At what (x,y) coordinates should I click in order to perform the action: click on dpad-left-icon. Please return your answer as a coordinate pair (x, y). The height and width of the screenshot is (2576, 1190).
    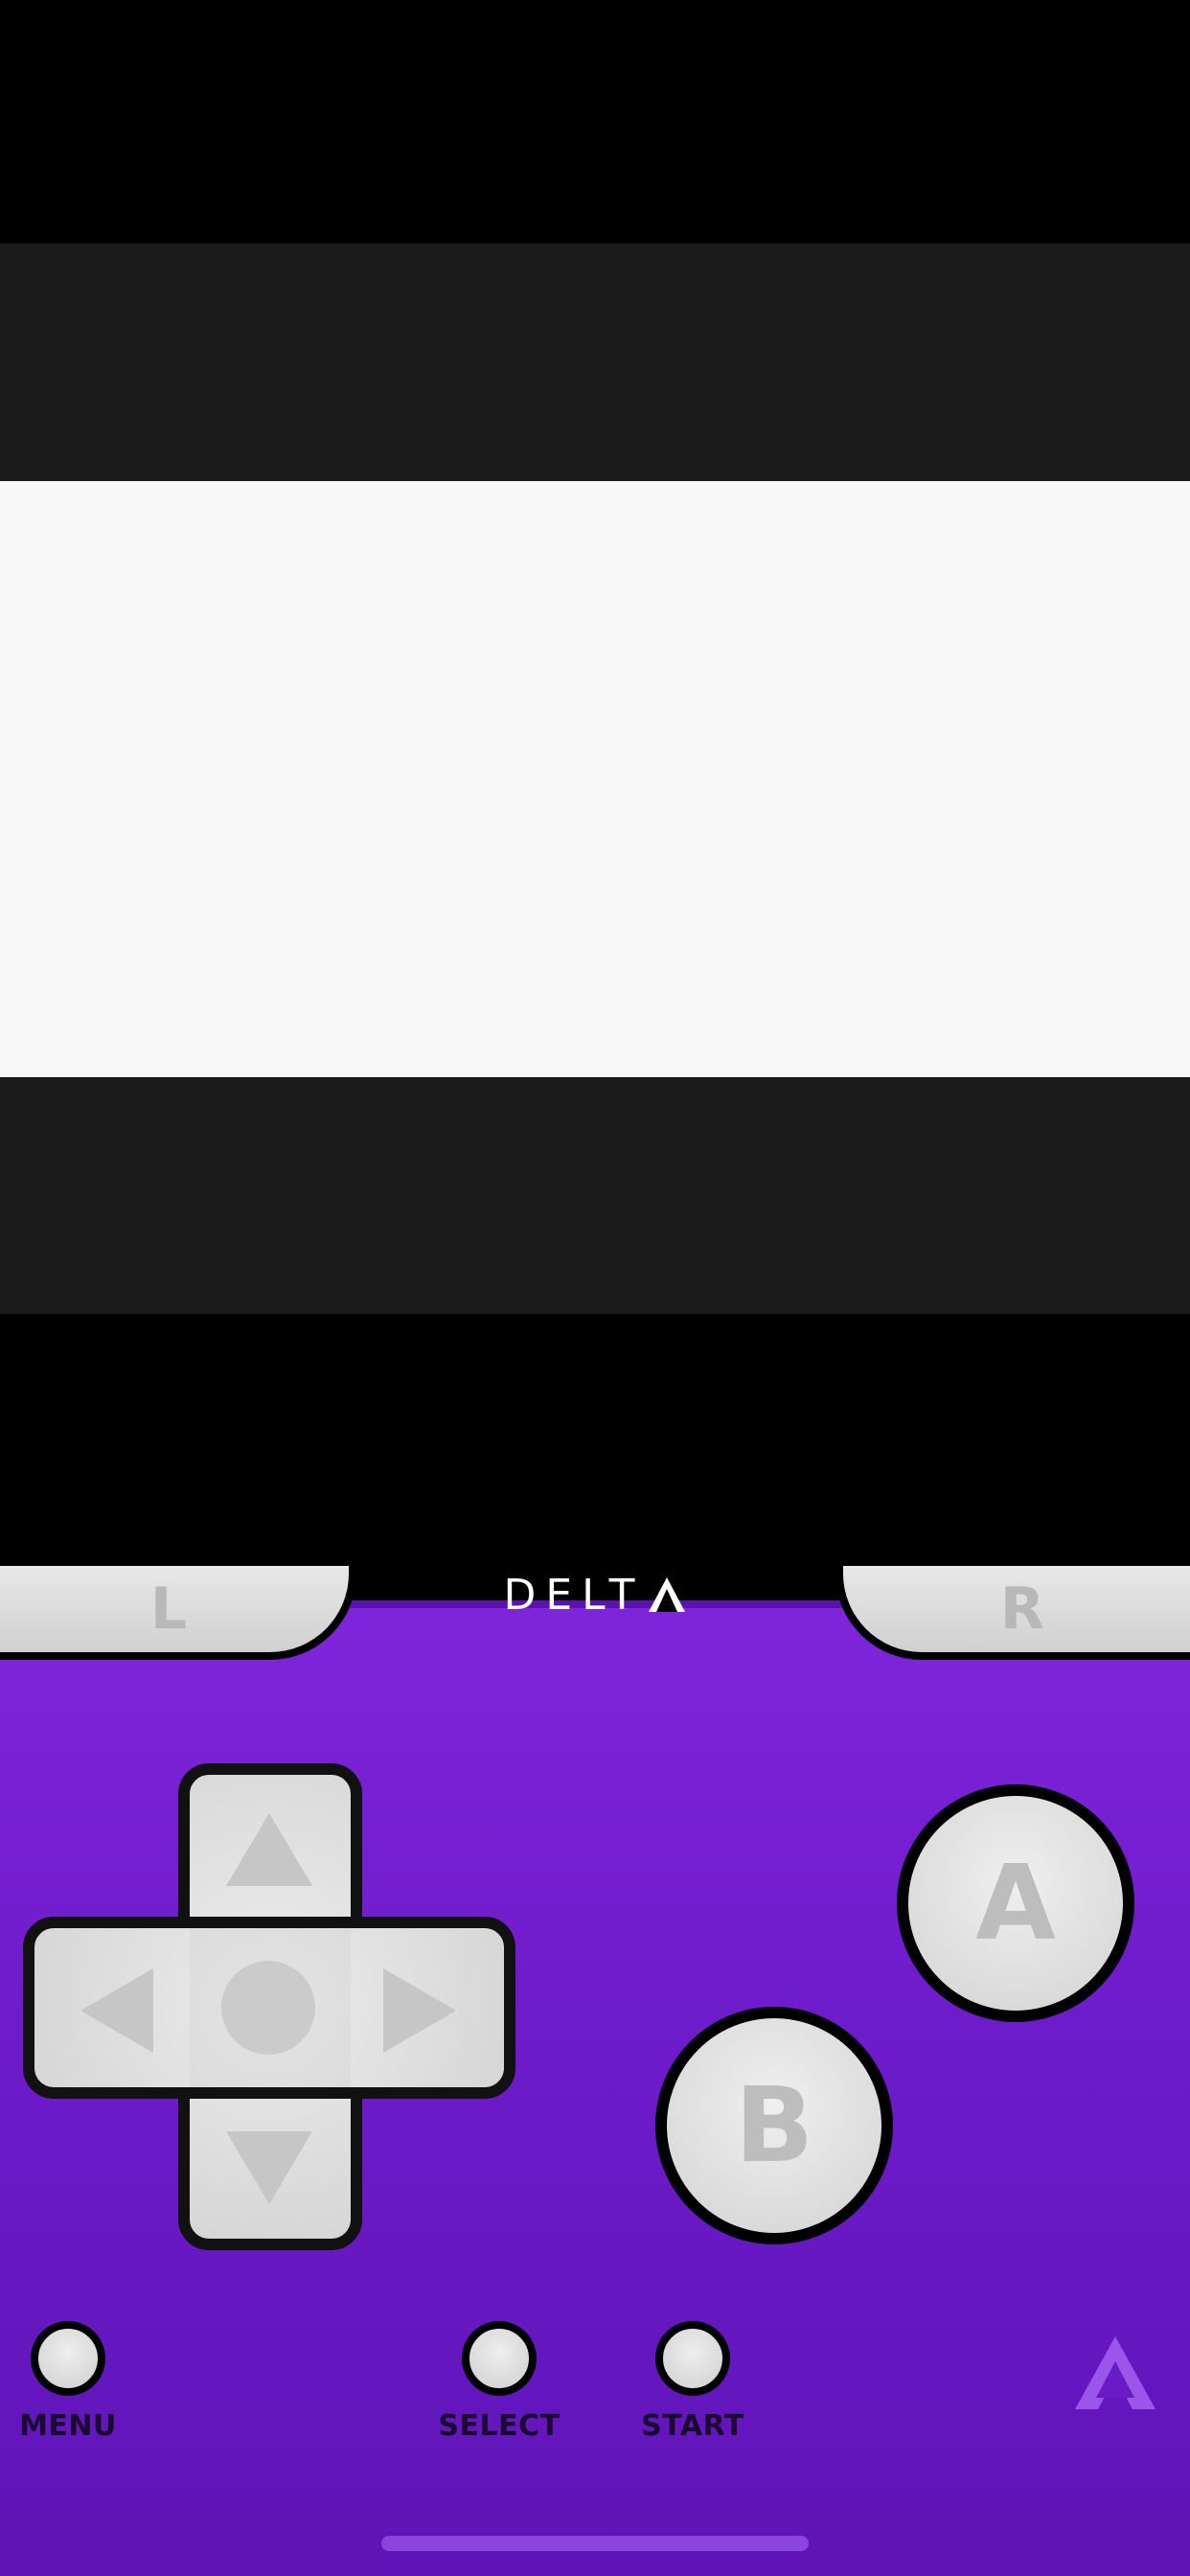
    Looking at the image, I should click on (117, 2011).